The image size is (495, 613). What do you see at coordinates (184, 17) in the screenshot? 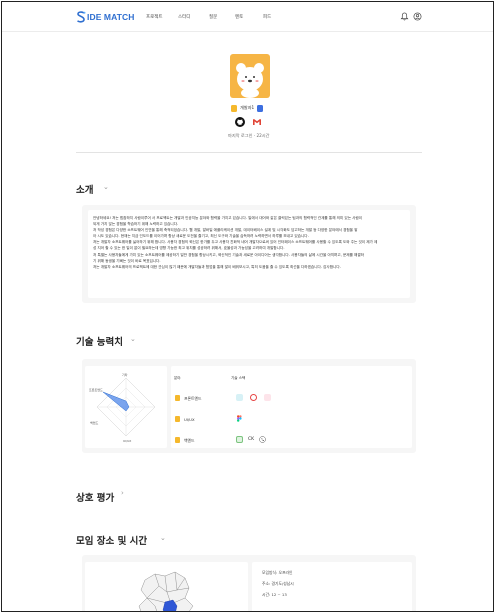
I see `nav-item-study: 스터디` at bounding box center [184, 17].